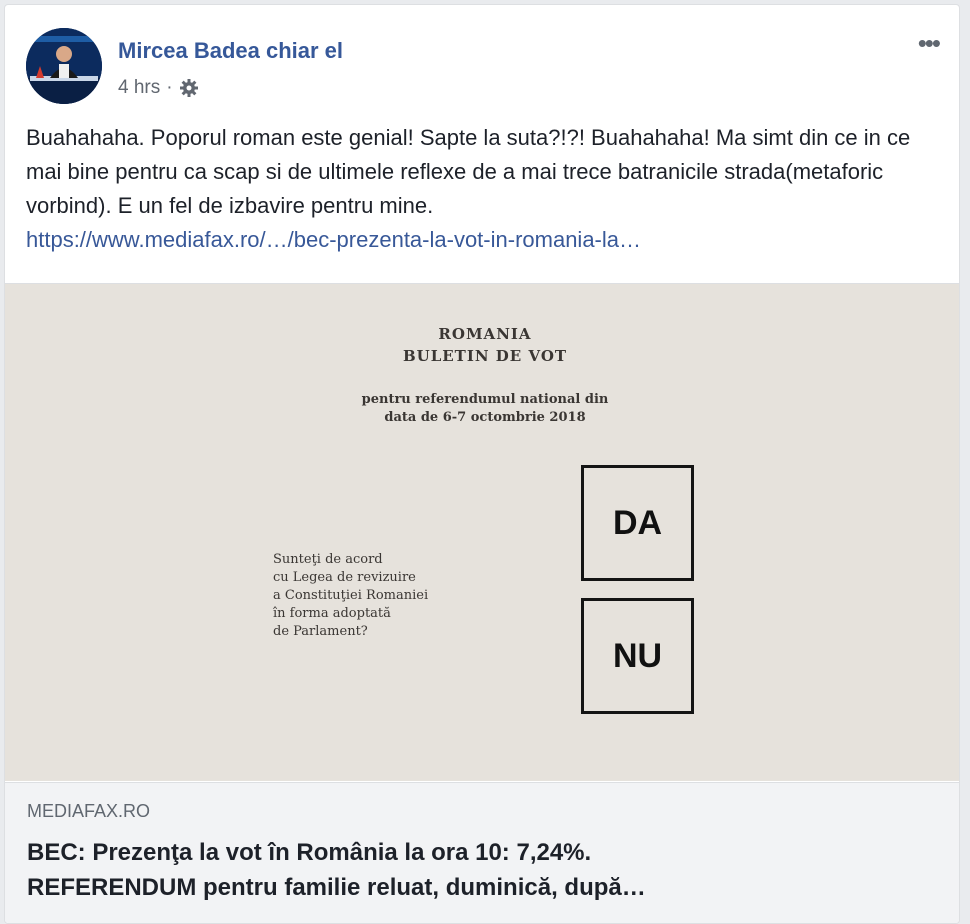 Image resolution: width=970 pixels, height=924 pixels. What do you see at coordinates (189, 88) in the screenshot?
I see `gear-icon` at bounding box center [189, 88].